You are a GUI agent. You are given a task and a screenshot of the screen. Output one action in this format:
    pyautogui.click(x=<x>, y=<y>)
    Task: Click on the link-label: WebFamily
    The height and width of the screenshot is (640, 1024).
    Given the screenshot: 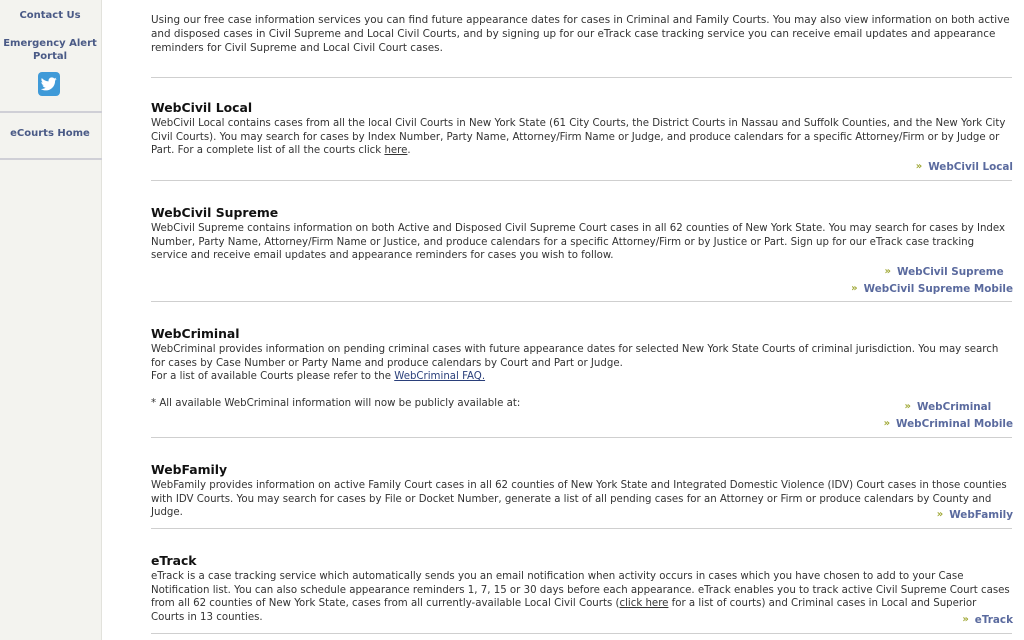 What is the action you would take?
    pyautogui.click(x=981, y=515)
    